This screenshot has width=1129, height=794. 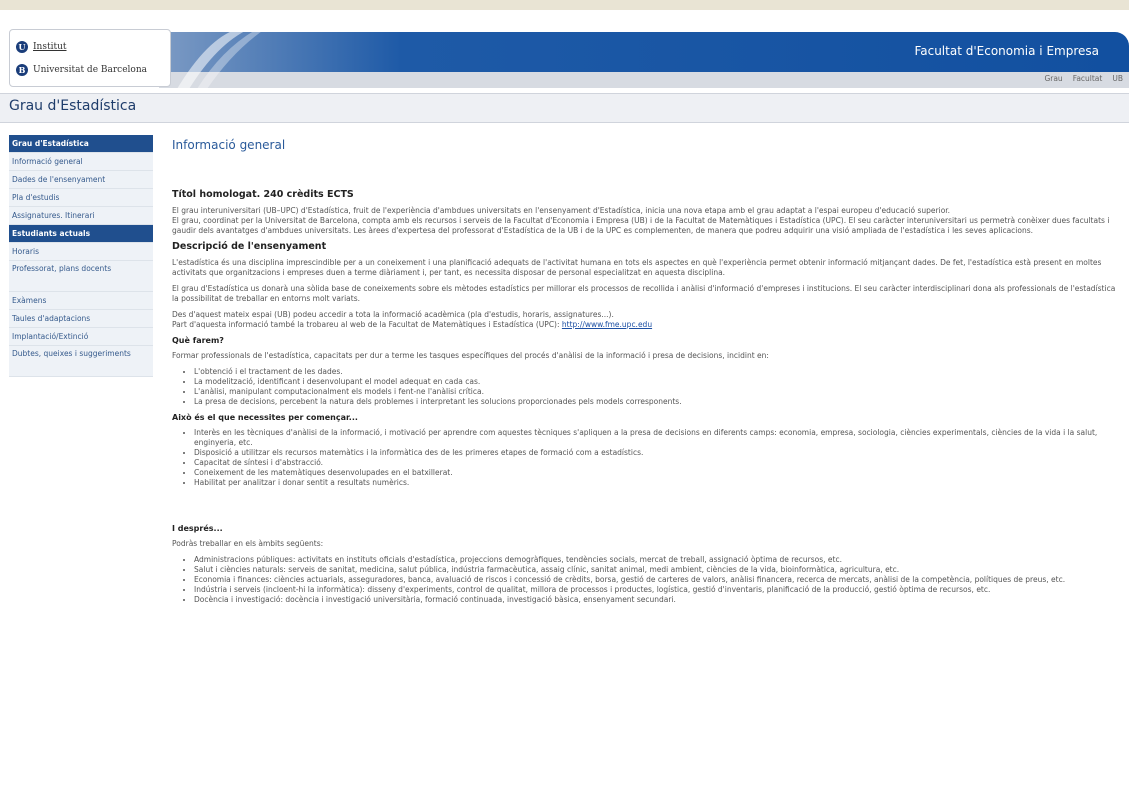 What do you see at coordinates (81, 234) in the screenshot?
I see `sidebar-item-estudiants-actuals: Estudiants actuals` at bounding box center [81, 234].